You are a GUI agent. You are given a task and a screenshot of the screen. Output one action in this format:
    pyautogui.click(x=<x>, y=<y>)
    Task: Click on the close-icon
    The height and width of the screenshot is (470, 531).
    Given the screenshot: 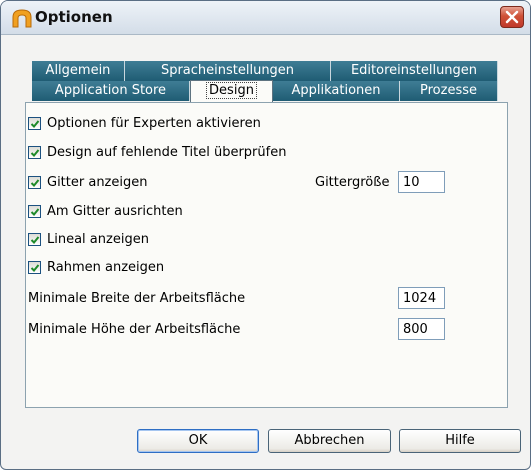 What is the action you would take?
    pyautogui.click(x=512, y=17)
    